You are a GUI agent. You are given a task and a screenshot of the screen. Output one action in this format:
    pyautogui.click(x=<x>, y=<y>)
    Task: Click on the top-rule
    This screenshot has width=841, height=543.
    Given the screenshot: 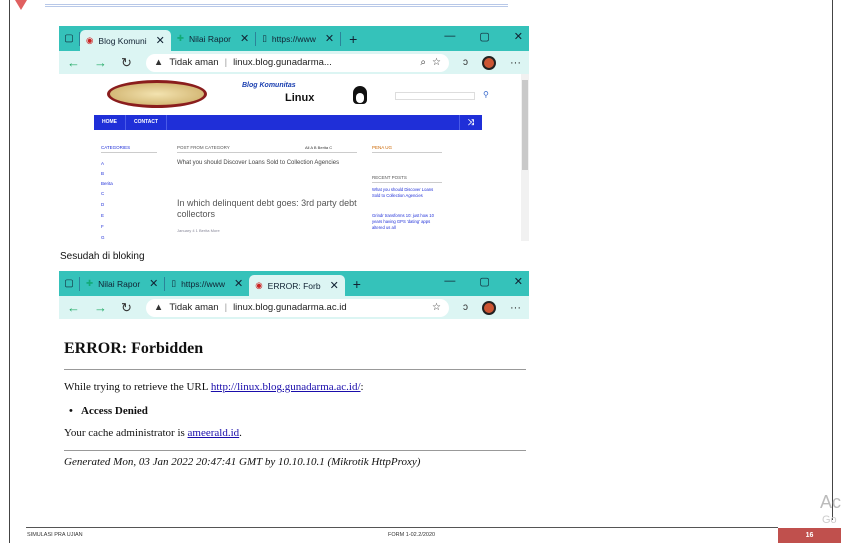 What is the action you would take?
    pyautogui.click(x=276, y=5)
    